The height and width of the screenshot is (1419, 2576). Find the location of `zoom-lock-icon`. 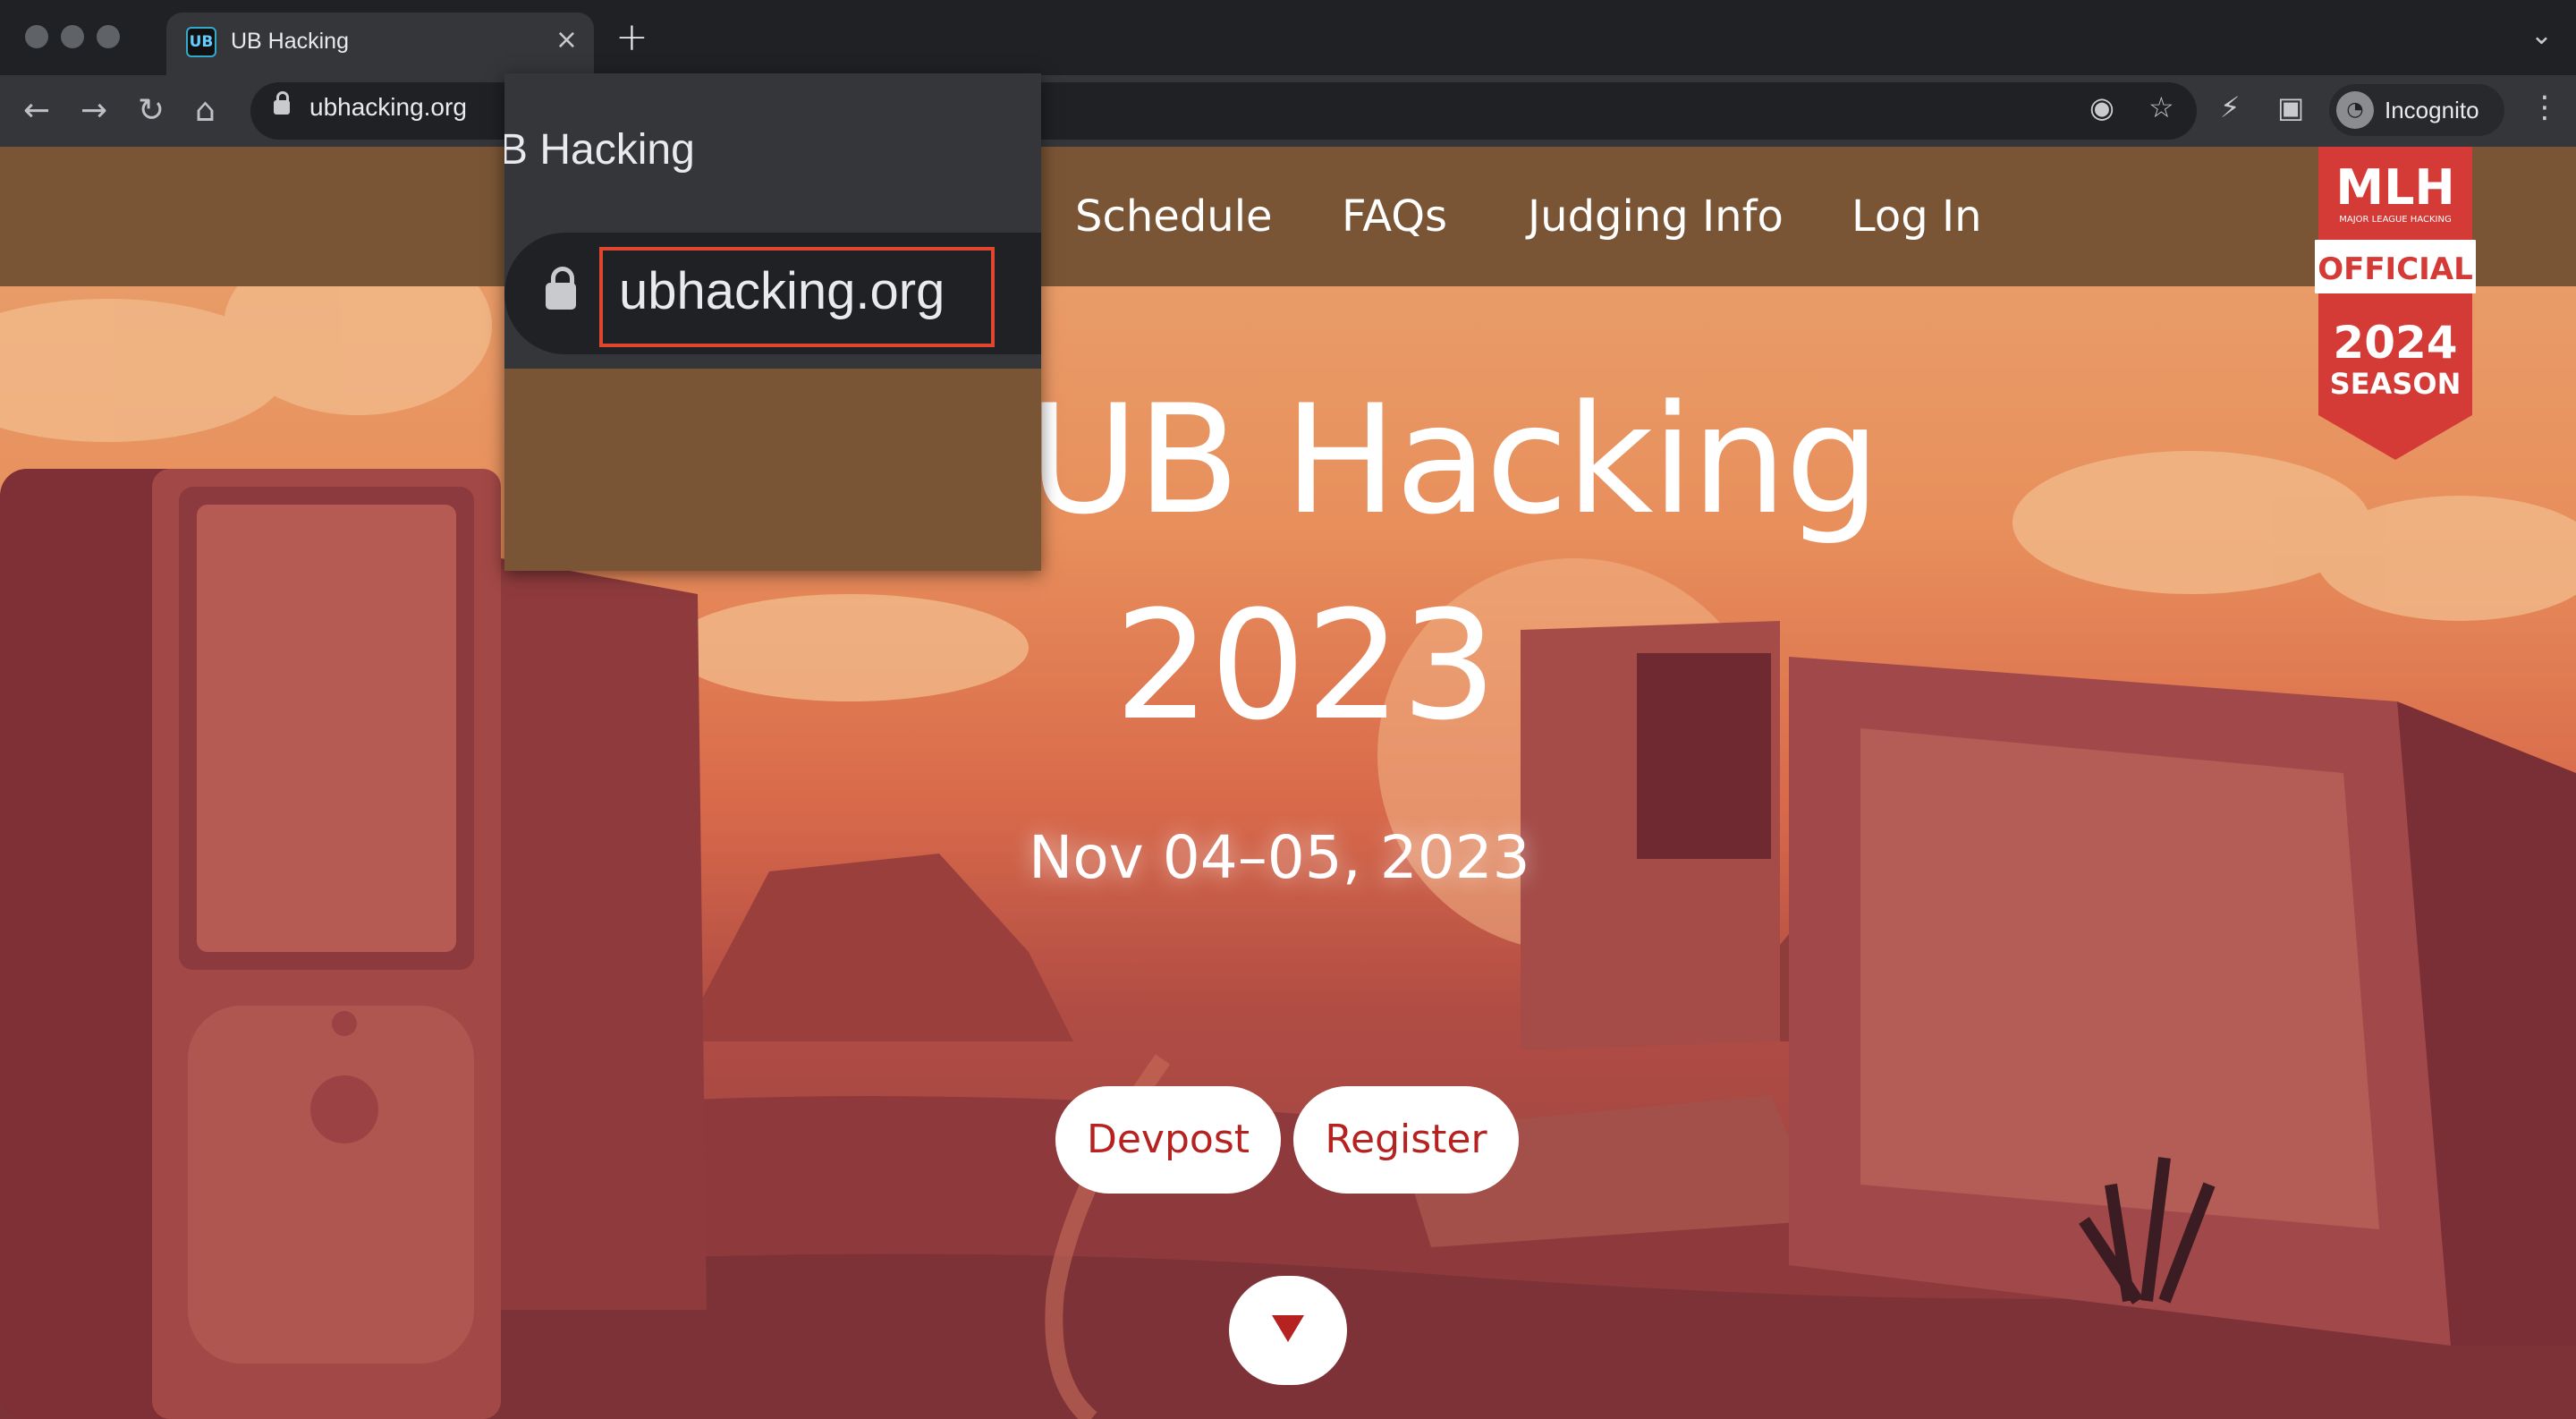

zoom-lock-icon is located at coordinates (561, 288).